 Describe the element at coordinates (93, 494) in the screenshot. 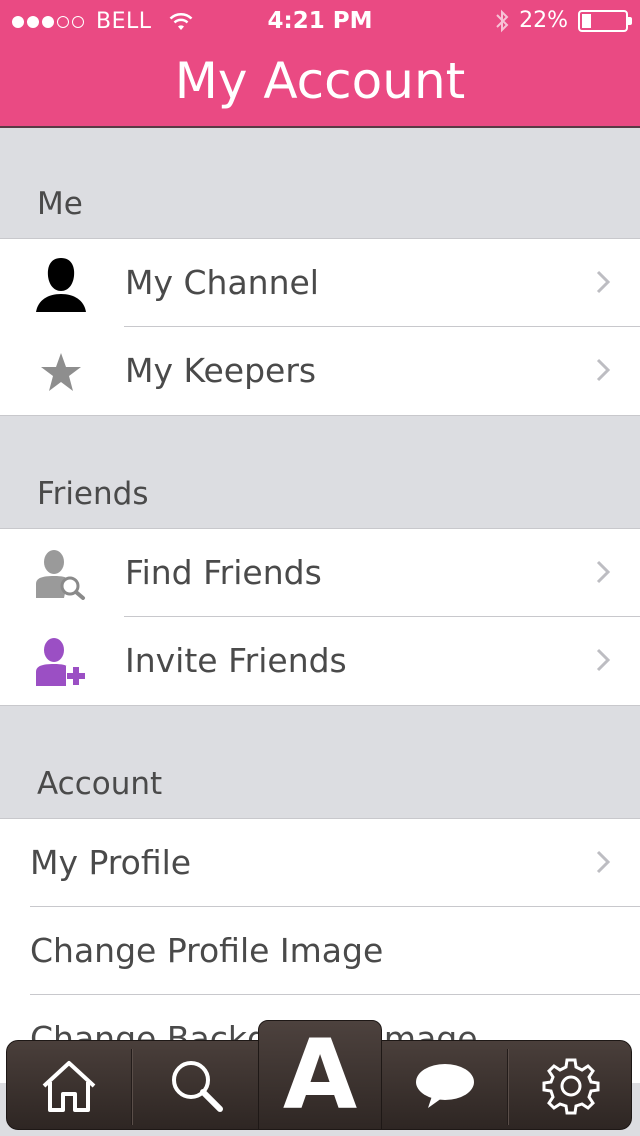

I see `section-title-friends: Friends` at that location.